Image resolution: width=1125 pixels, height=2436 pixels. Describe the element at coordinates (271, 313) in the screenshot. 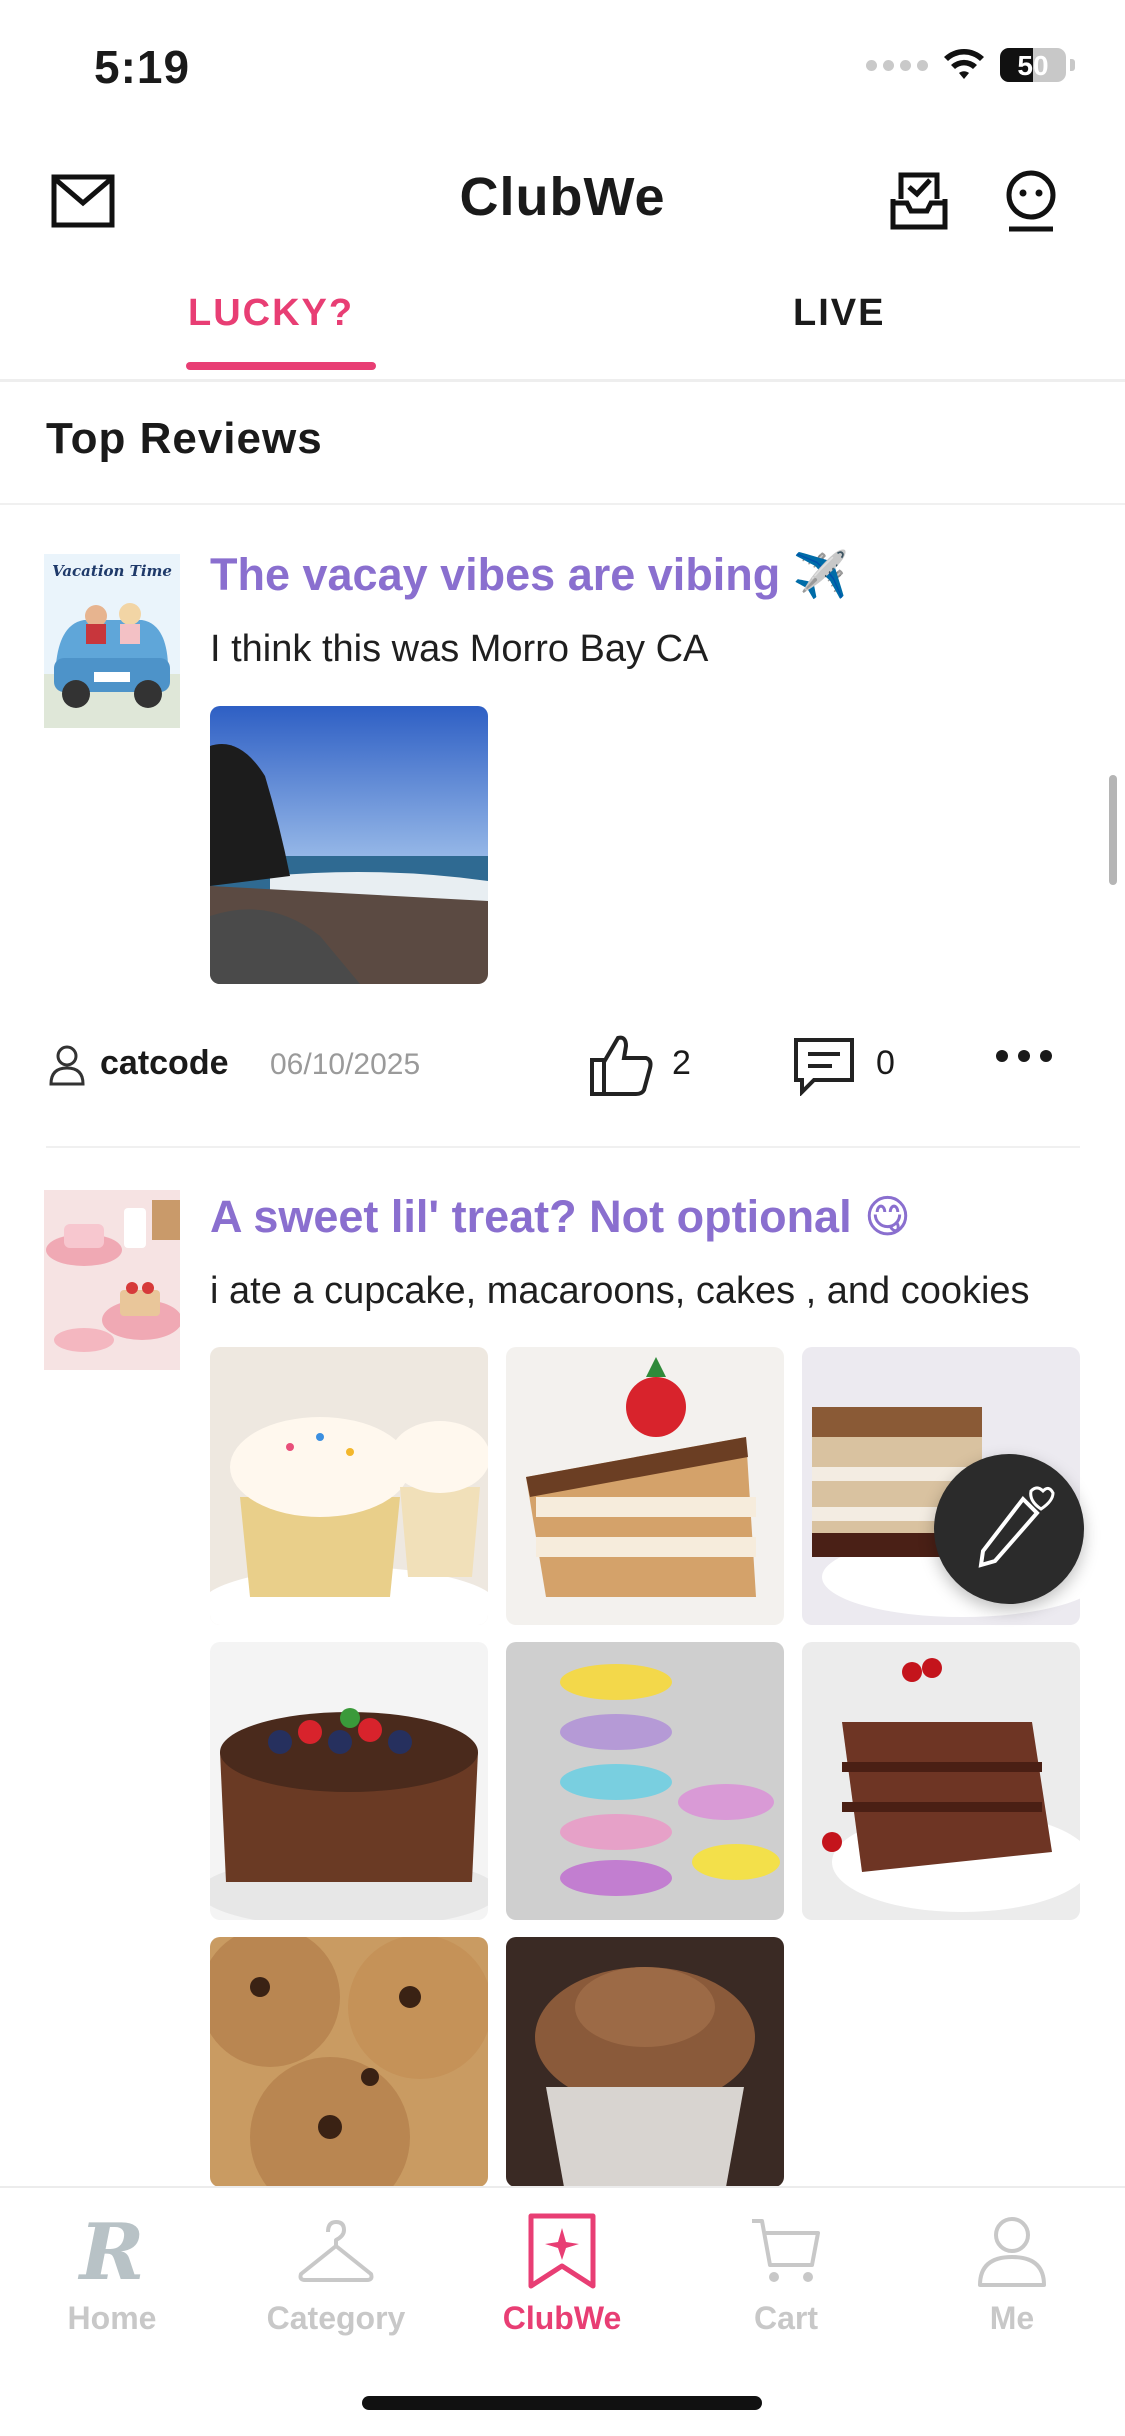

I see `tab-lucky: LUCKY?` at that location.